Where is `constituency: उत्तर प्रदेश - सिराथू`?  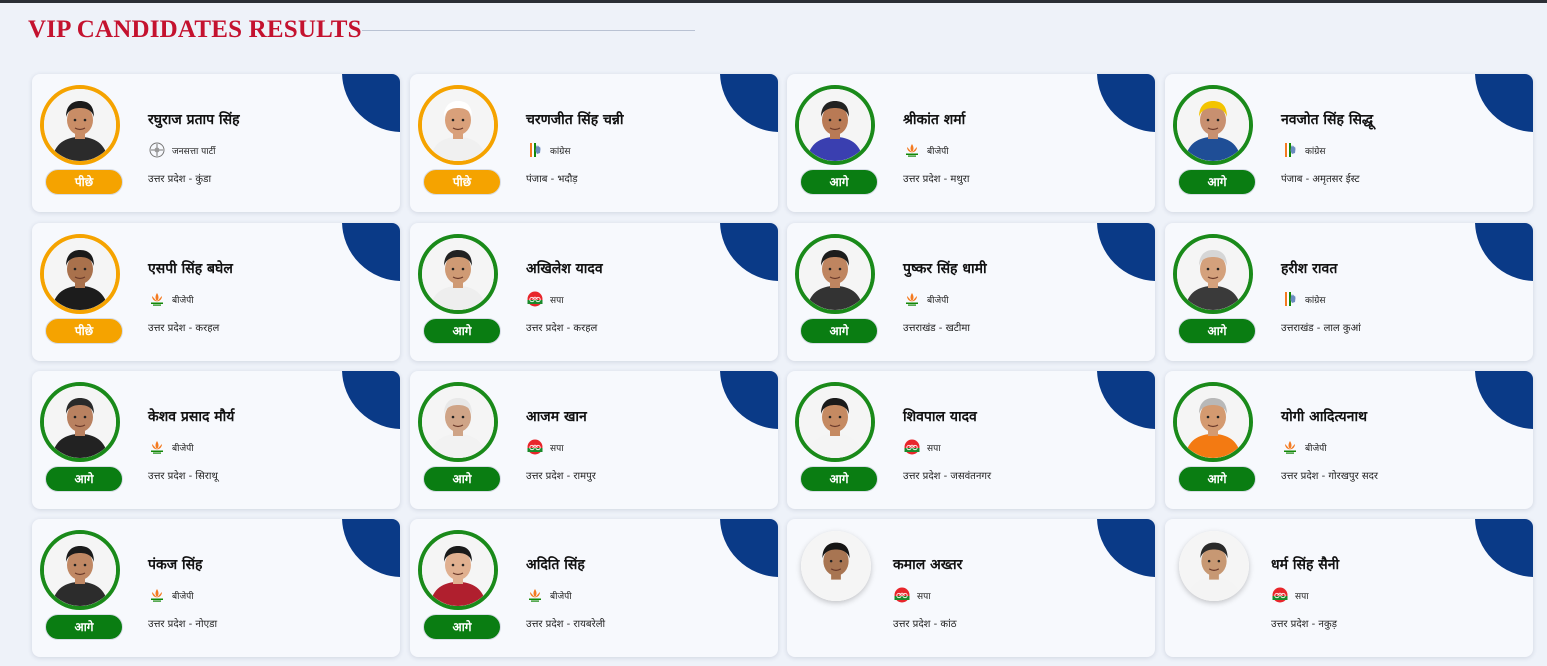
constituency: उत्तर प्रदेश - सिराथू is located at coordinates (183, 476).